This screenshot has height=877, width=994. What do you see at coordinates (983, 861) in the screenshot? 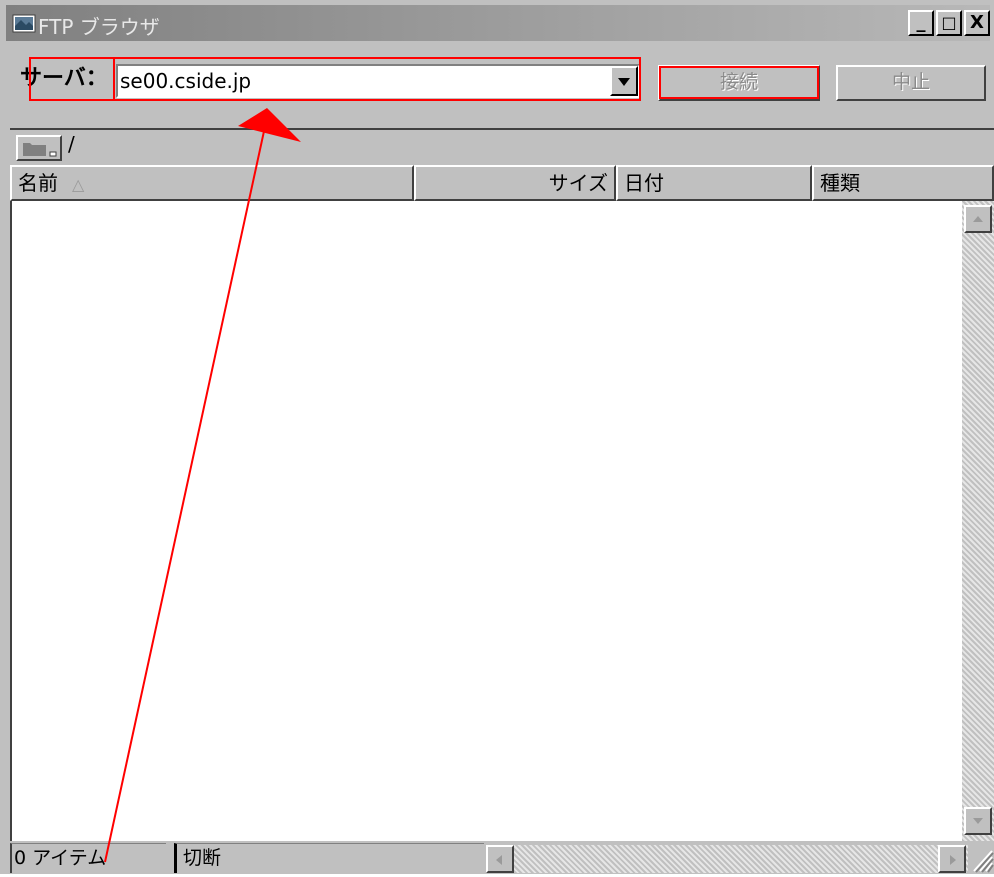
I see `resize-grip-icon` at bounding box center [983, 861].